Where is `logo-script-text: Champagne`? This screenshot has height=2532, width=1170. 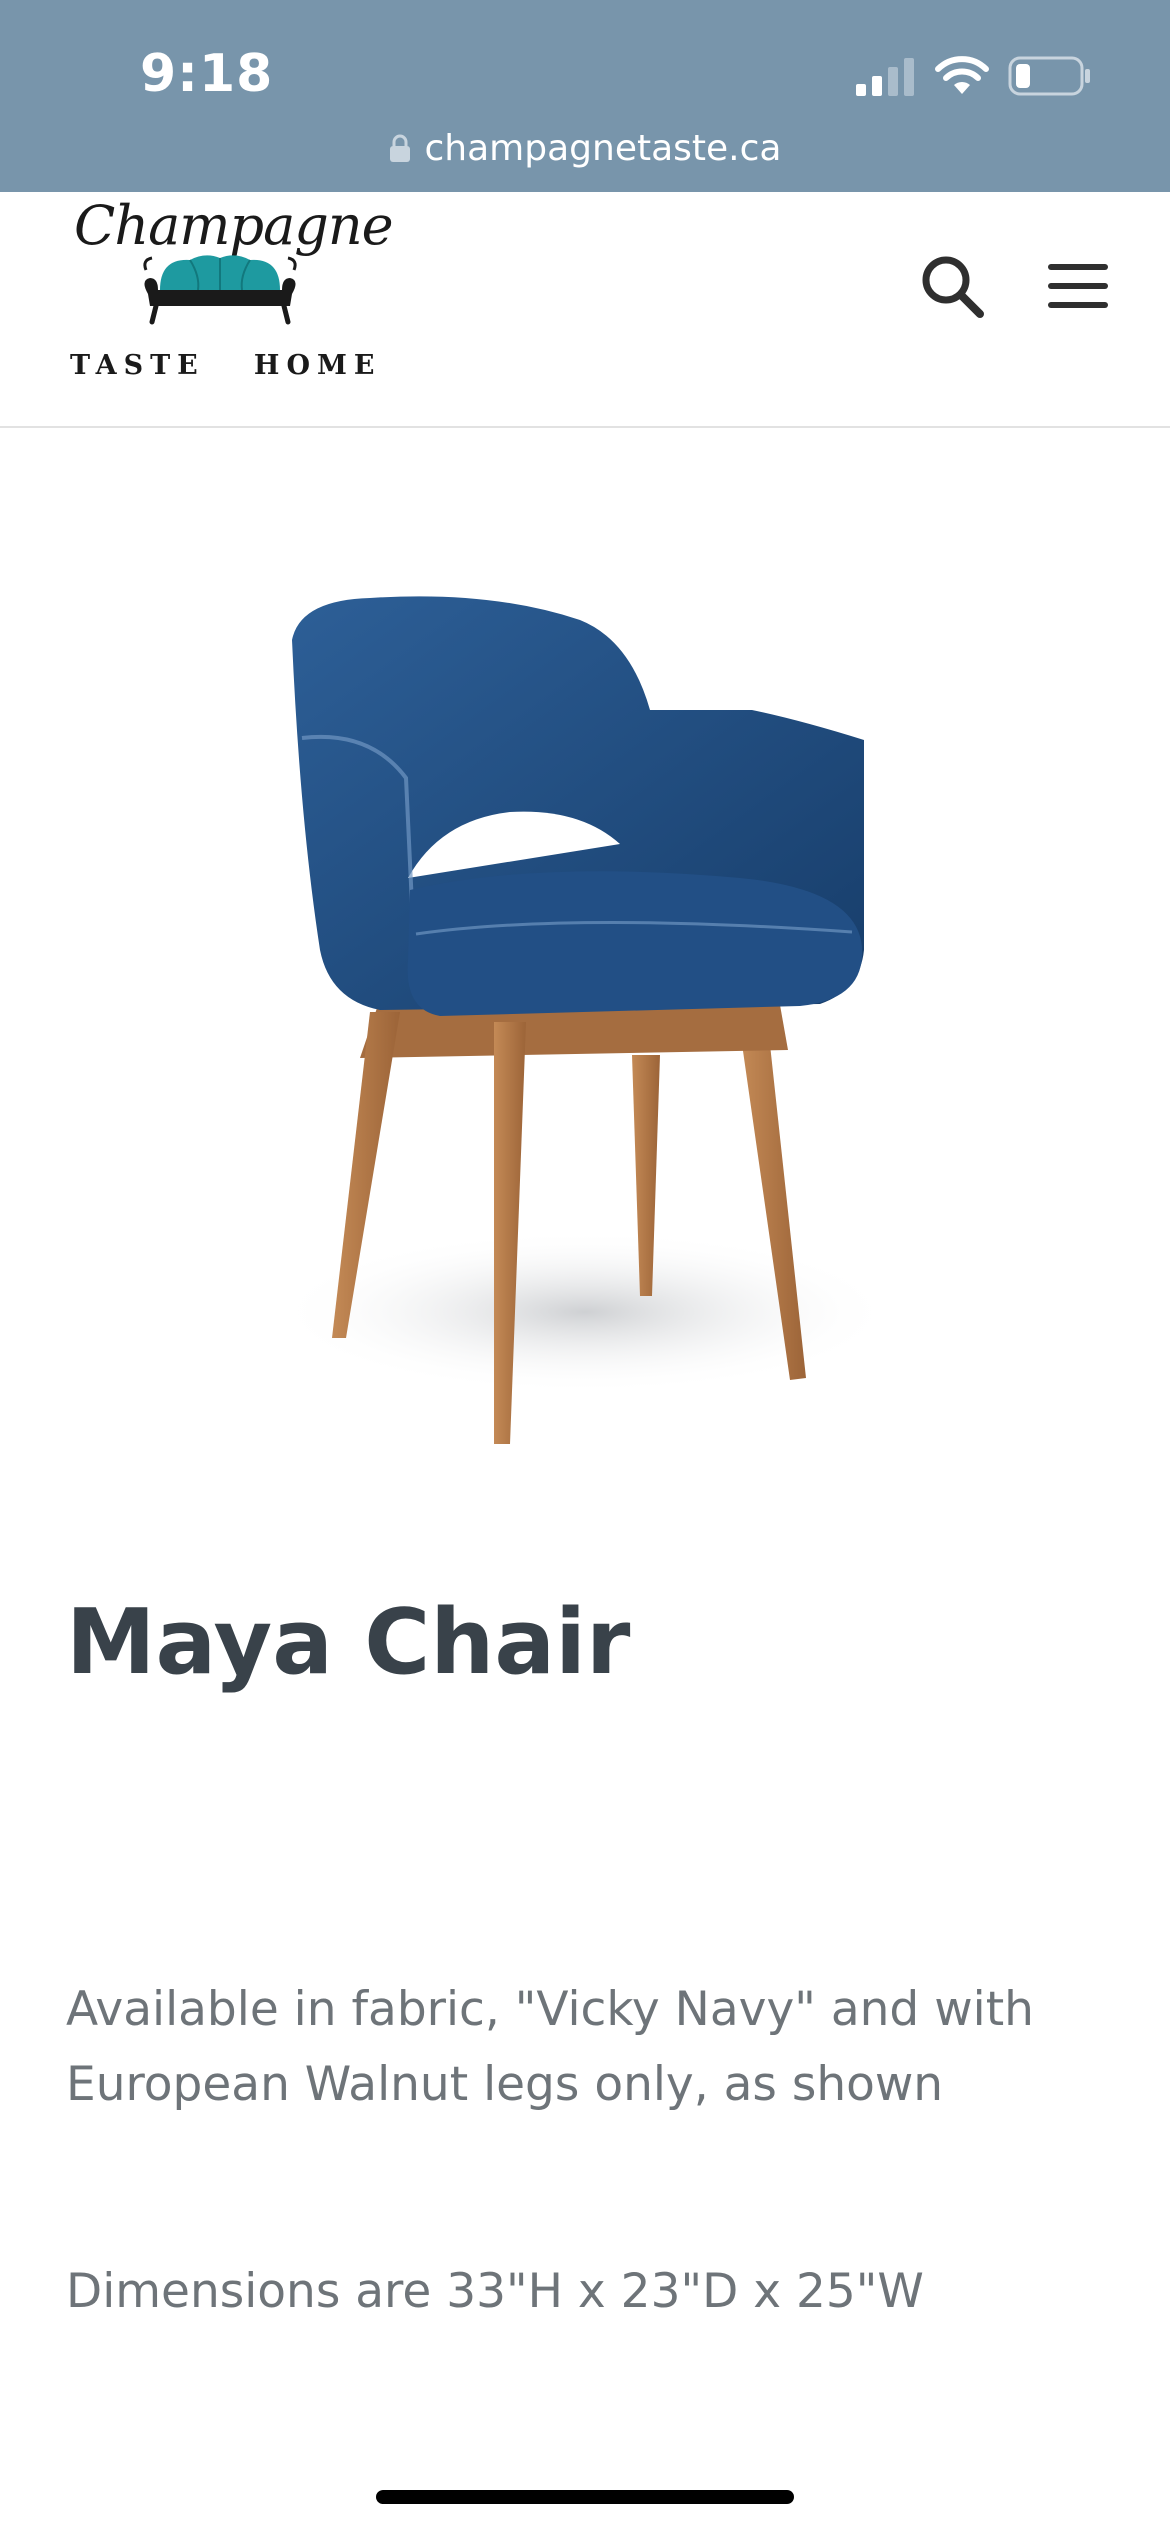
logo-script-text: Champagne is located at coordinates (234, 225).